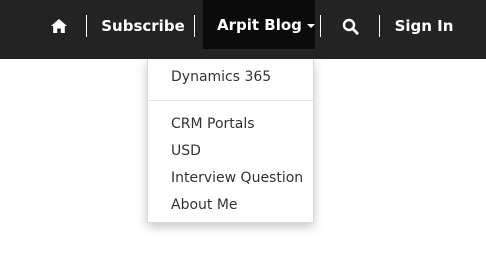  I want to click on blog-dropdown-toggle: Arpit Blog, so click(259, 24).